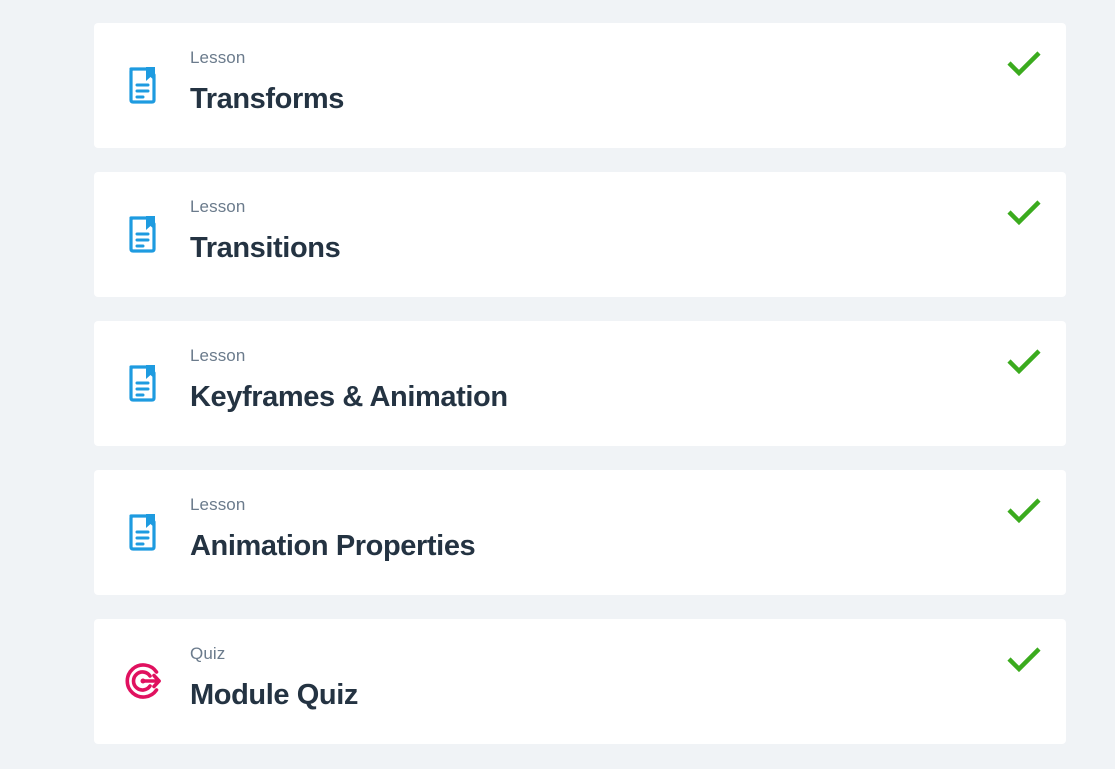 This screenshot has width=1115, height=769. Describe the element at coordinates (274, 695) in the screenshot. I see `item-title: Module Quiz` at that location.